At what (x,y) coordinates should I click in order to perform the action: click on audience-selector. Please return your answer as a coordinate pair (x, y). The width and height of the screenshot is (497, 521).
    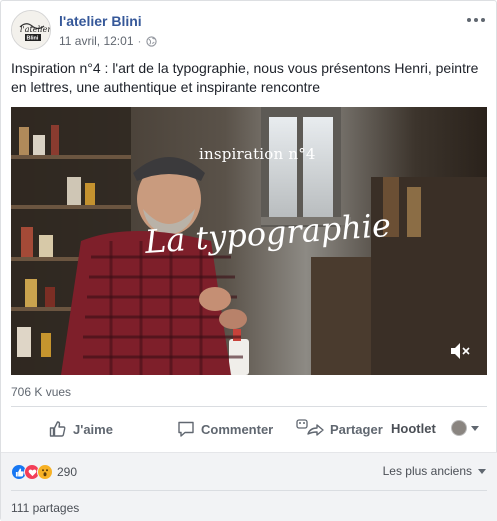
    Looking at the image, I should click on (465, 428).